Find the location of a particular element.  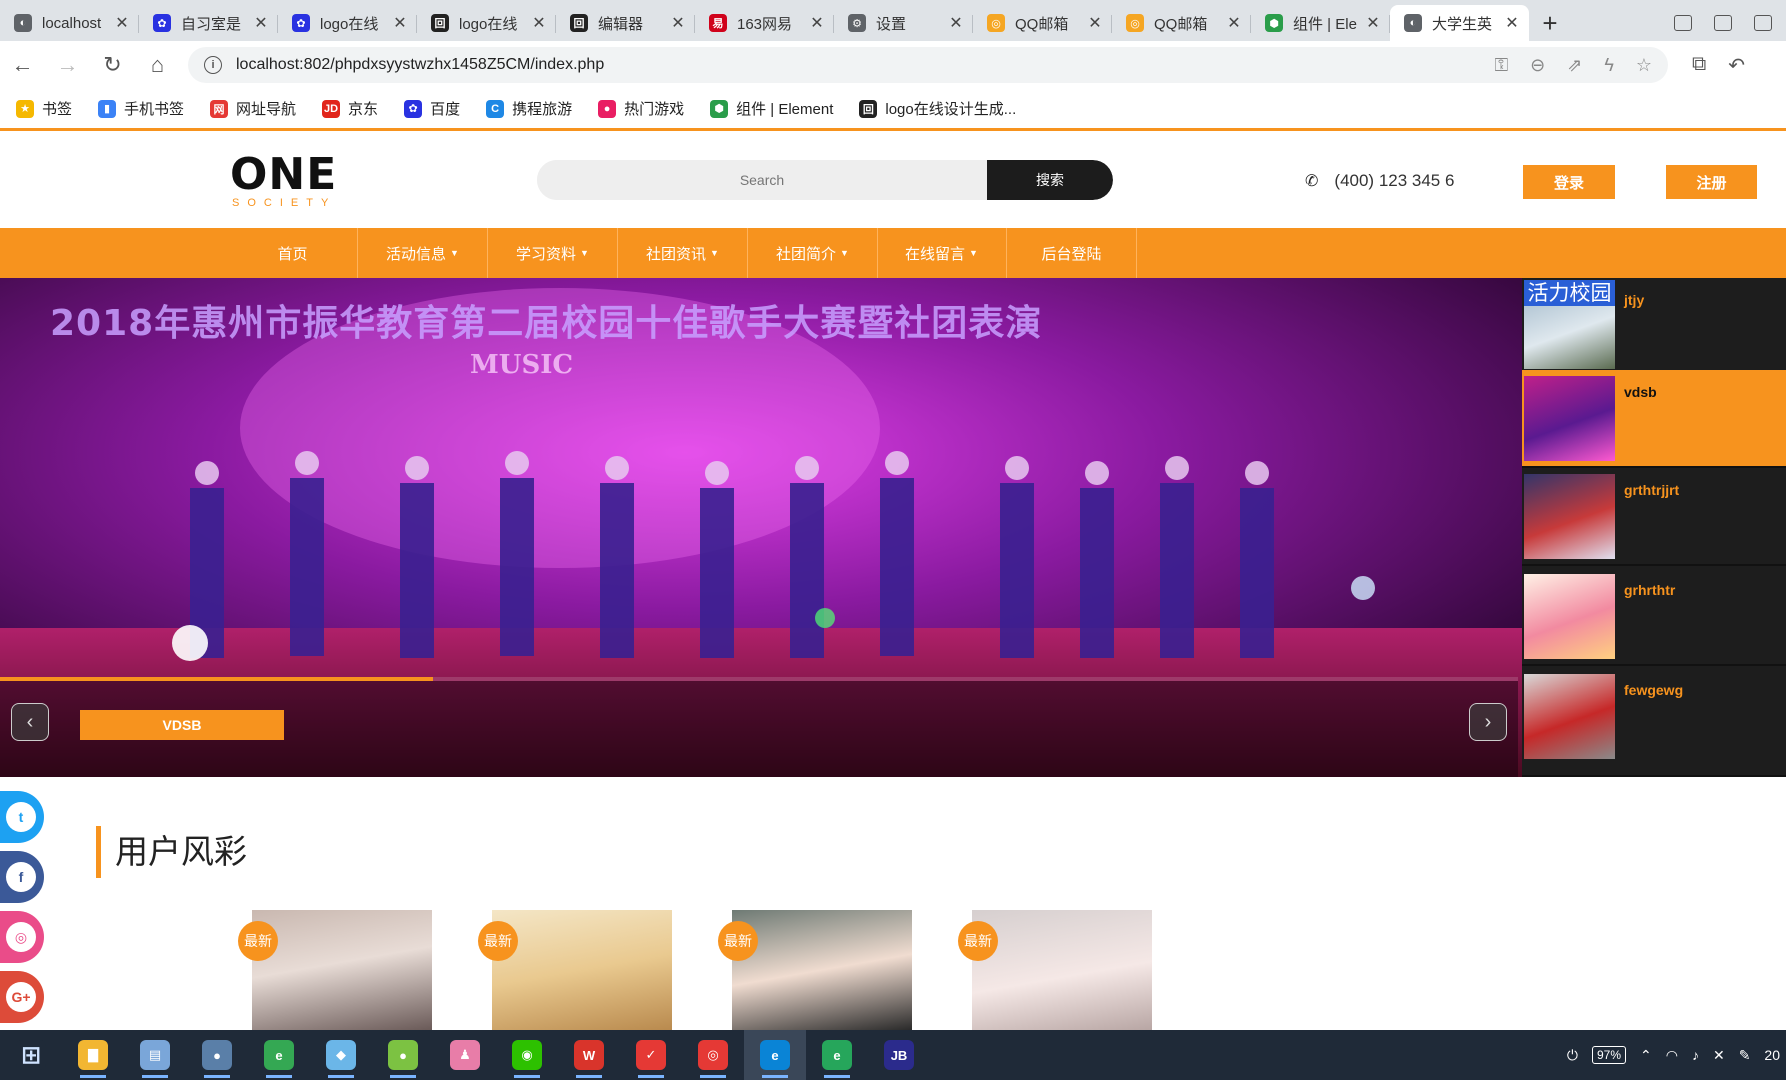

bookmark-item: ● 热门游戏 is located at coordinates (641, 108).